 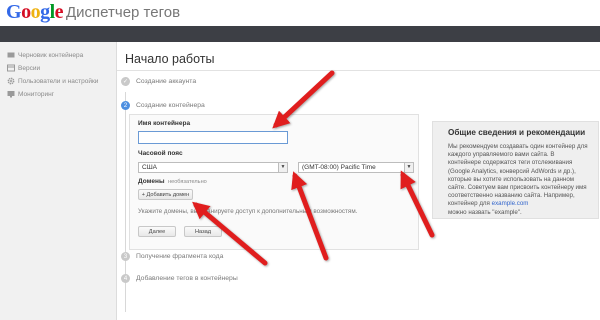 I want to click on next-button: Далее, so click(x=157, y=231).